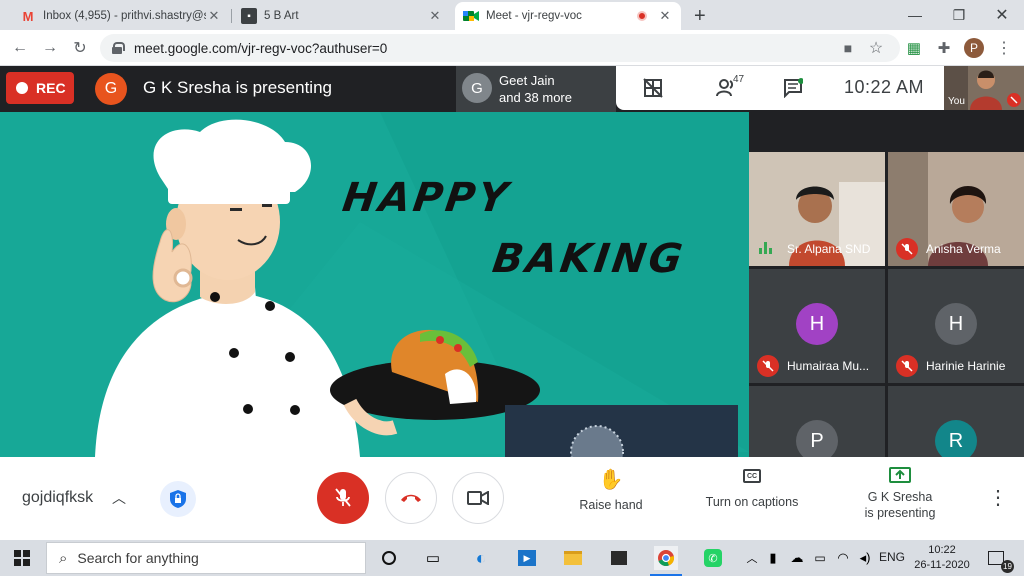 Image resolution: width=1024 pixels, height=576 pixels. What do you see at coordinates (915, 15) in the screenshot?
I see `minimize-icon: —` at bounding box center [915, 15].